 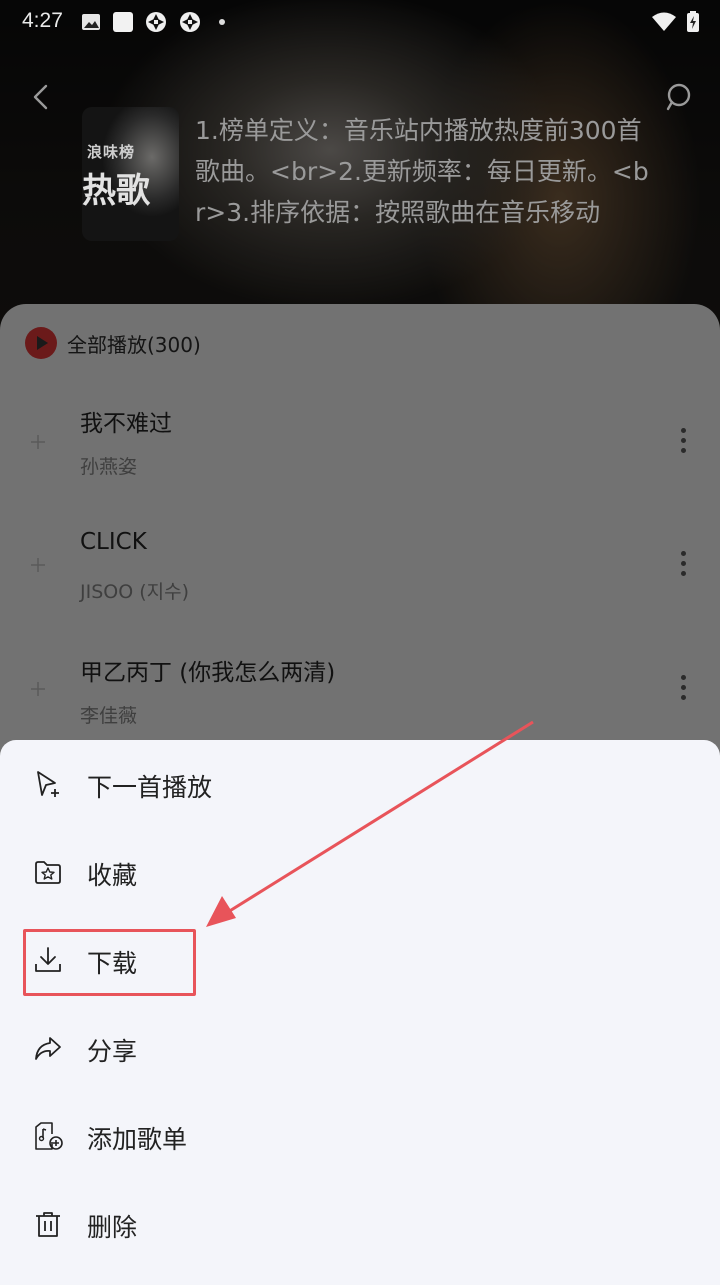 What do you see at coordinates (360, 871) in the screenshot?
I see `menu-item-favorite: 收藏` at bounding box center [360, 871].